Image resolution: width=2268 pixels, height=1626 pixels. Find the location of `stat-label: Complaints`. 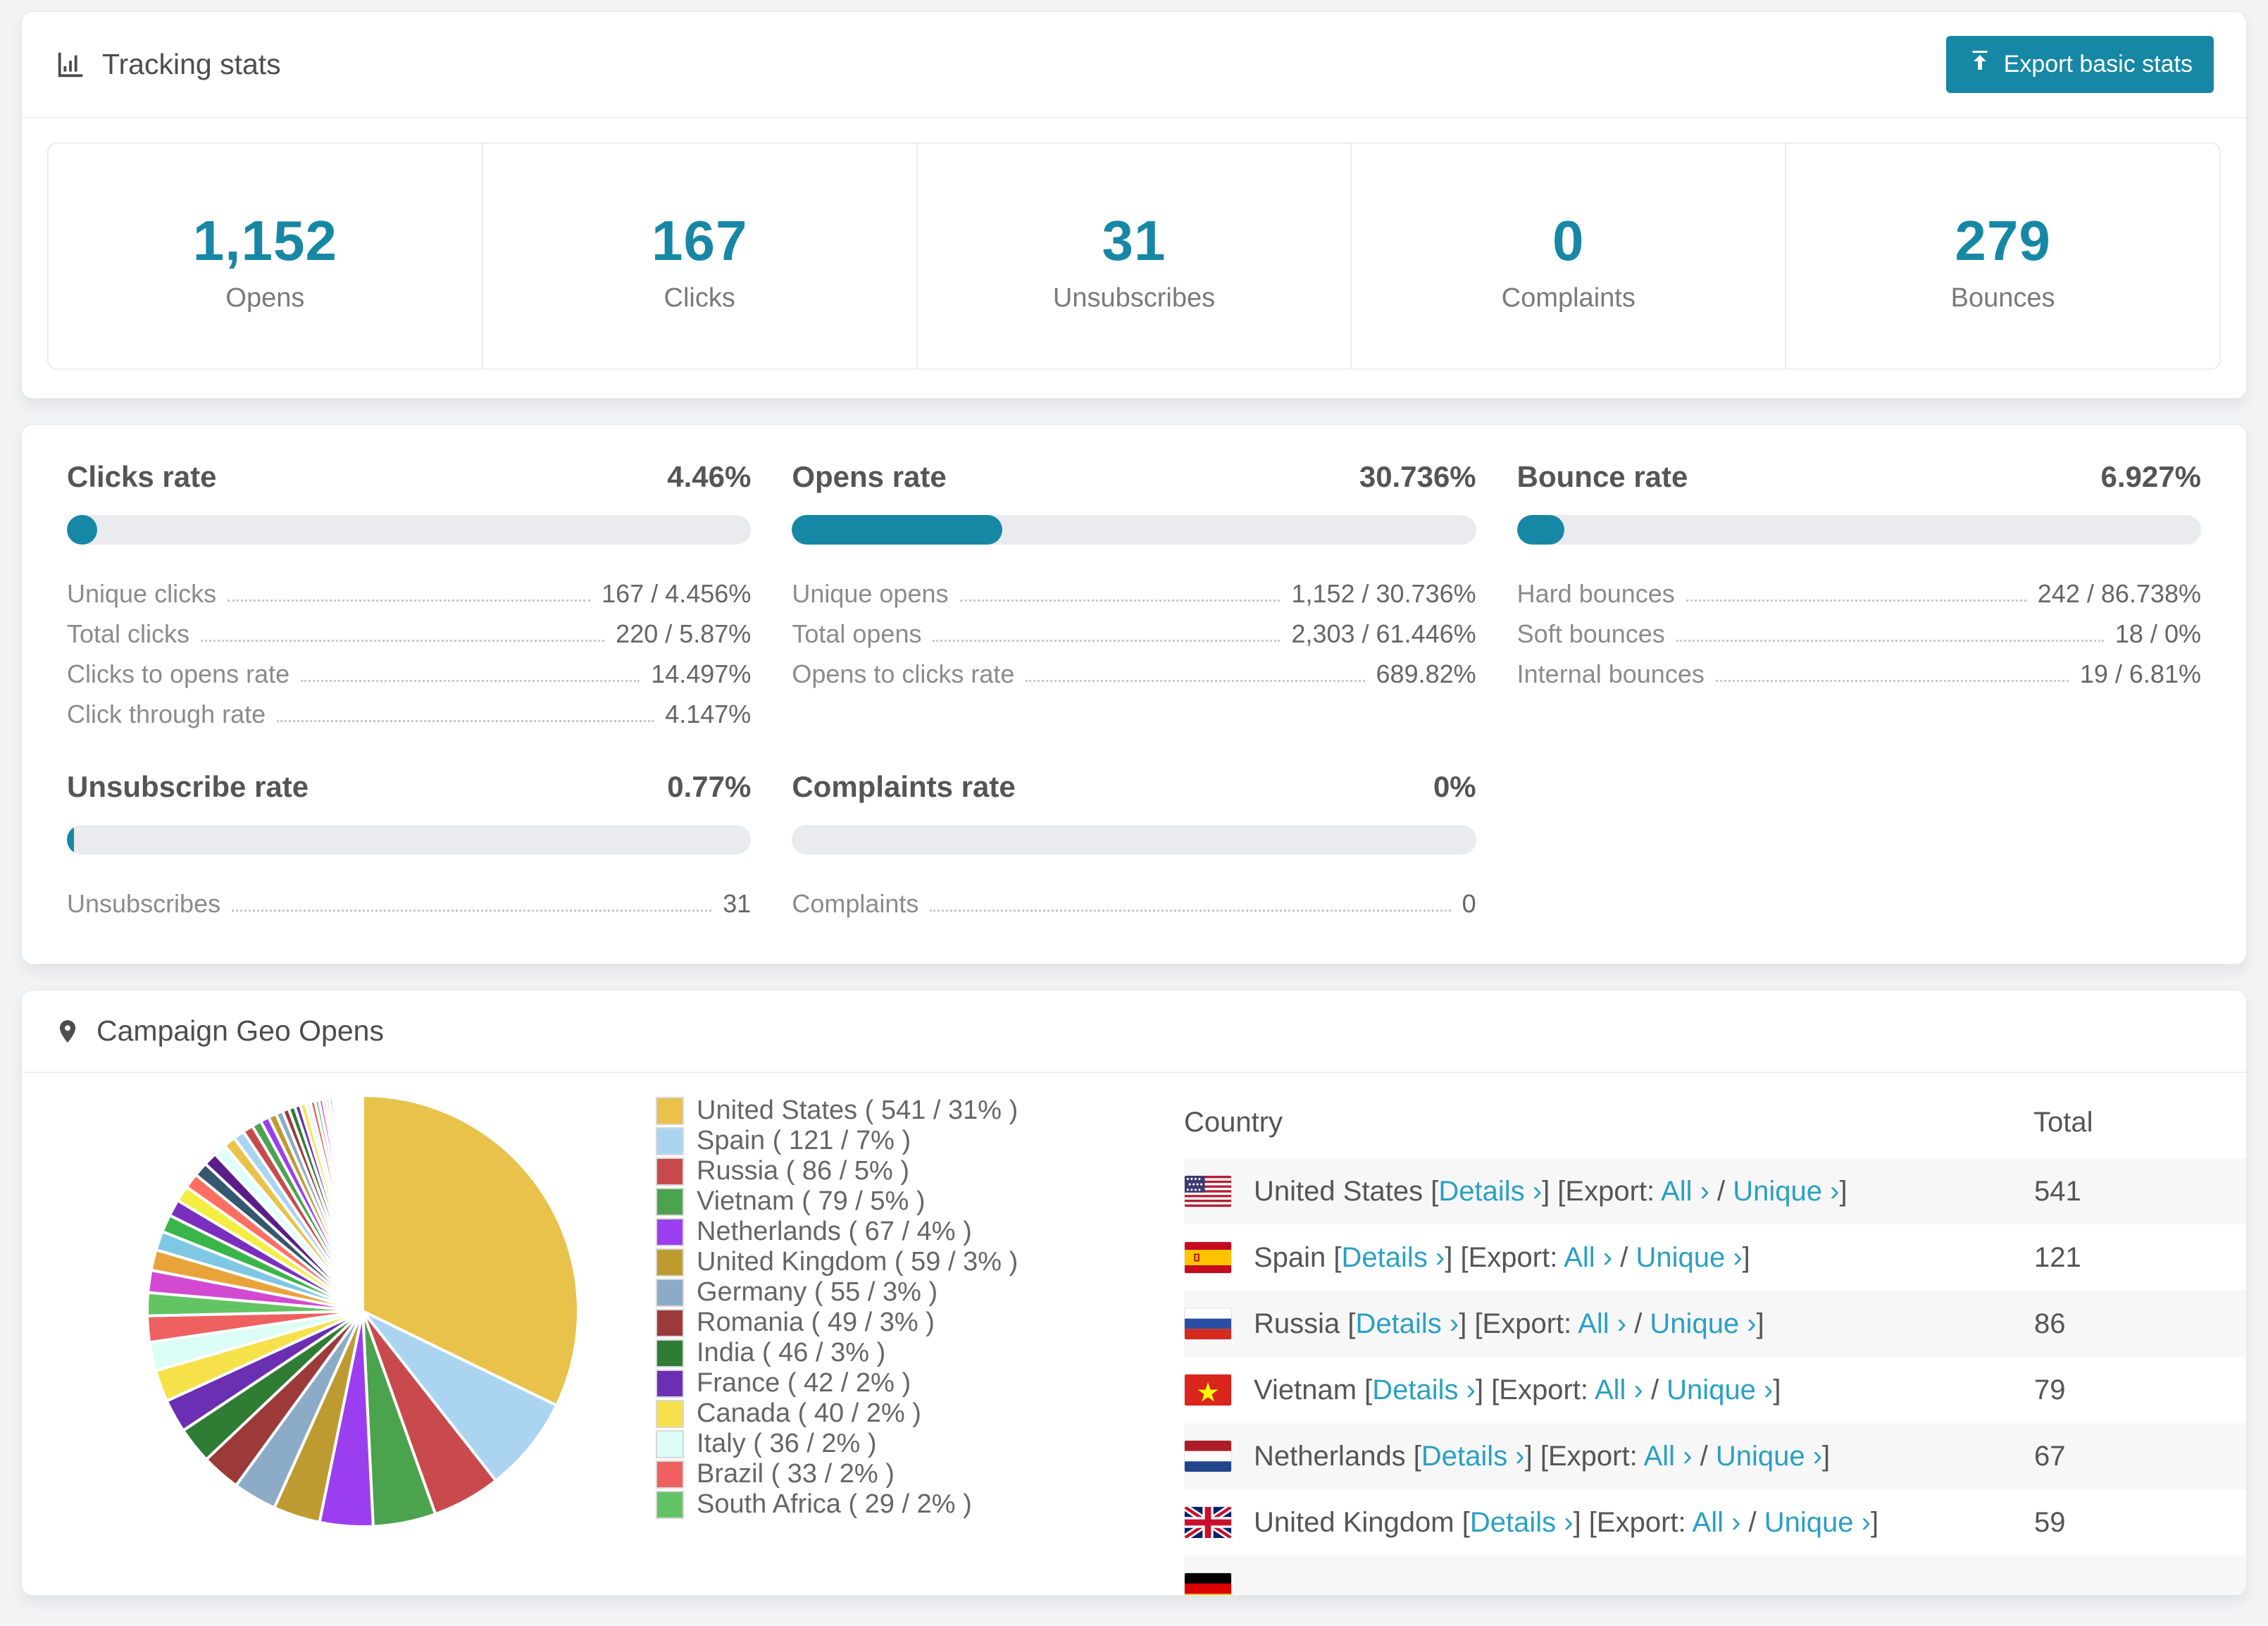

stat-label: Complaints is located at coordinates (1569, 299).